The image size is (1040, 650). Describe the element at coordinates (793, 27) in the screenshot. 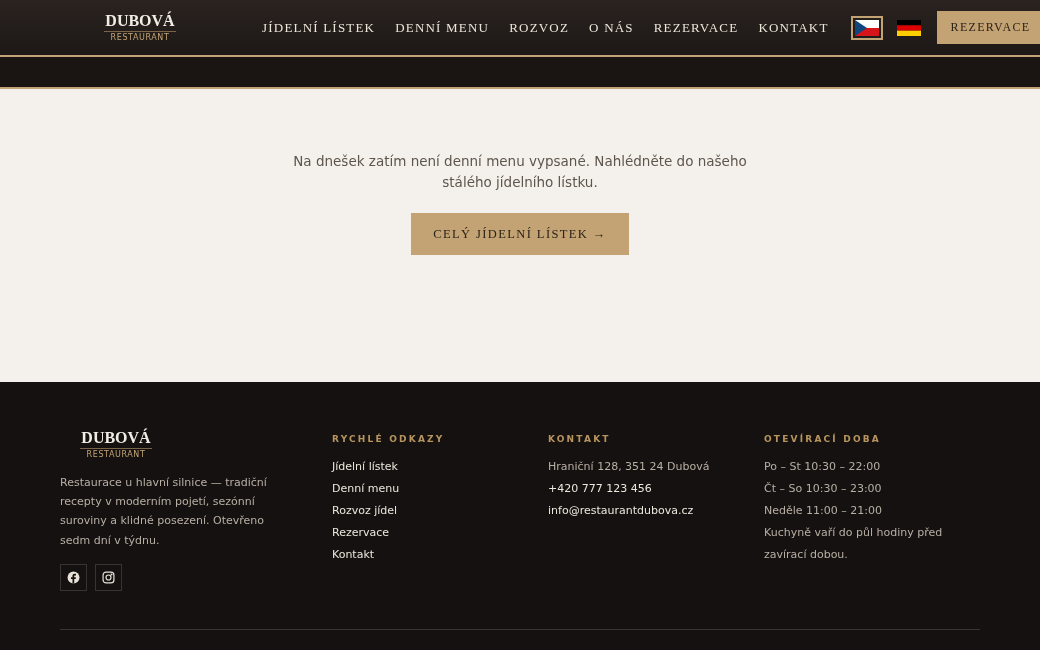

I see `nav-link: KONTAKT` at that location.